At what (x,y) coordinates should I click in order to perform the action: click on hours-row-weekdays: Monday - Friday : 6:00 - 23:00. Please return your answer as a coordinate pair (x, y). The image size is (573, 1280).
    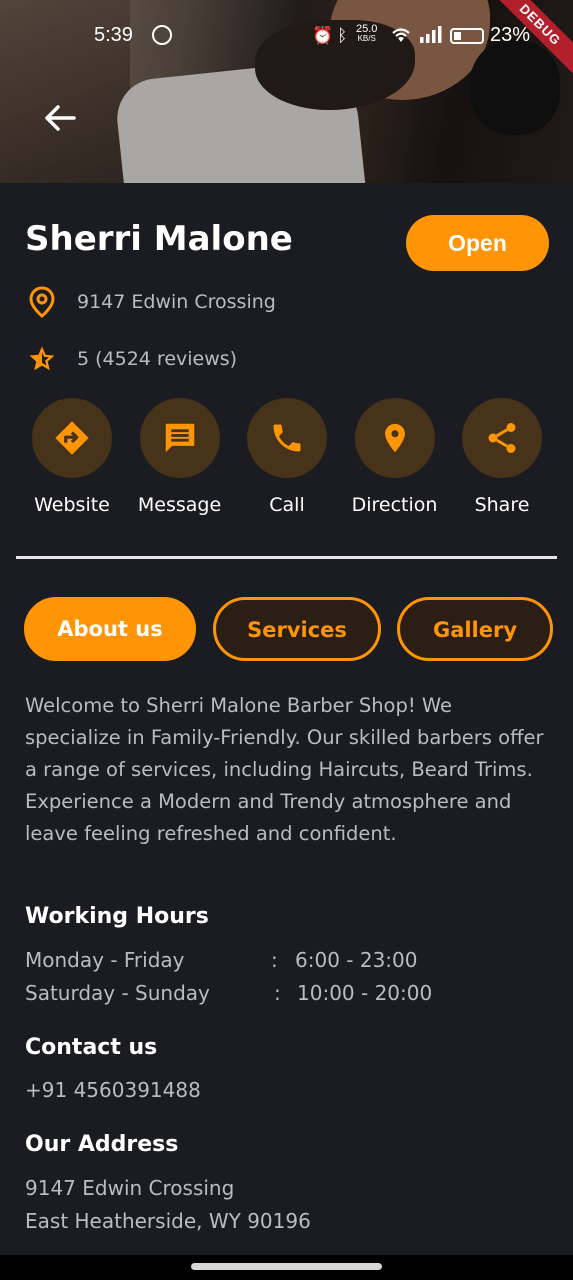
    Looking at the image, I should click on (285, 961).